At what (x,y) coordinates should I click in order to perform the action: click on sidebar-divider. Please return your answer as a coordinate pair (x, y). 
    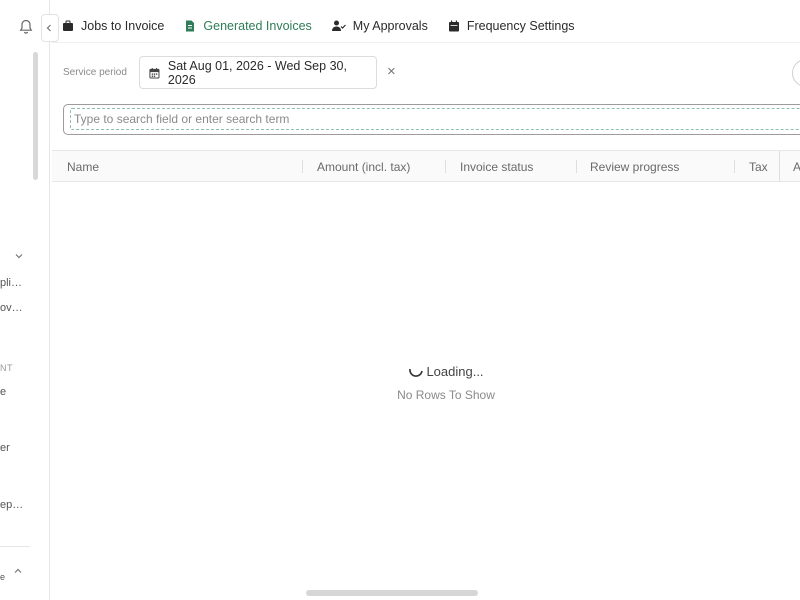
    Looking at the image, I should click on (15, 546).